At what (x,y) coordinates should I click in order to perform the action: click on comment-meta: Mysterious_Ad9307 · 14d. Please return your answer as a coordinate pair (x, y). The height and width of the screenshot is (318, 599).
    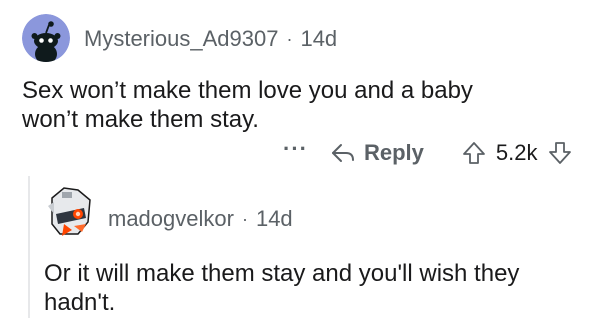
    Looking at the image, I should click on (210, 39).